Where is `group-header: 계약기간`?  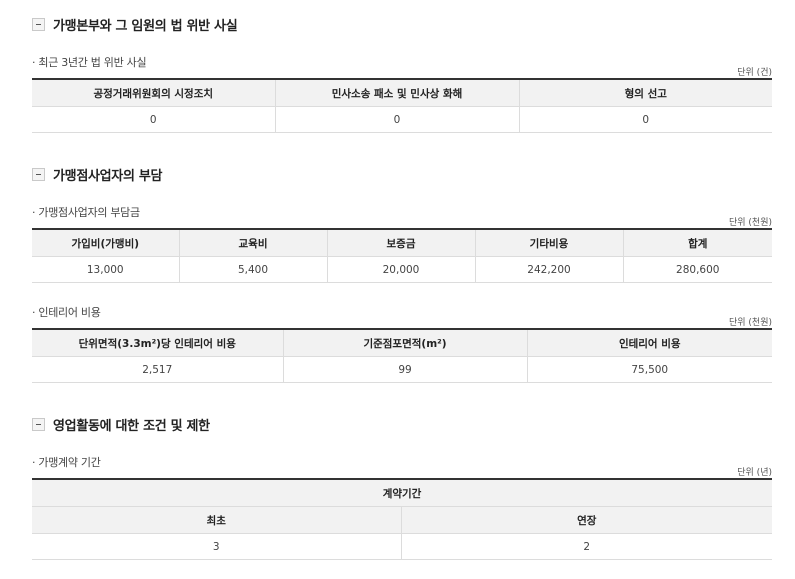
group-header: 계약기간 is located at coordinates (402, 492).